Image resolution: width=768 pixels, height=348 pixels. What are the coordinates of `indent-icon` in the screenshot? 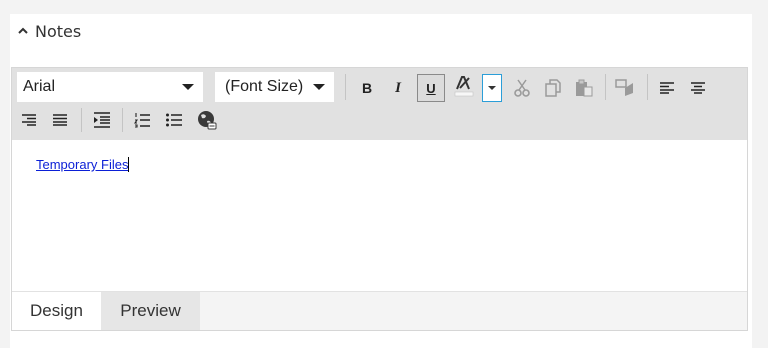 It's located at (102, 120).